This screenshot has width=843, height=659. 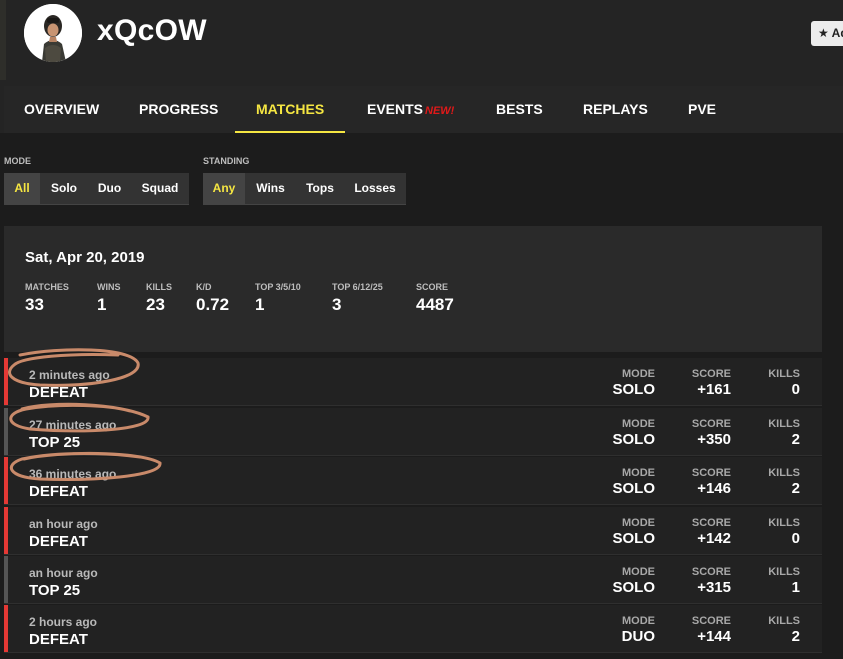 I want to click on stat-matches: MATCHES 33, so click(x=47, y=298).